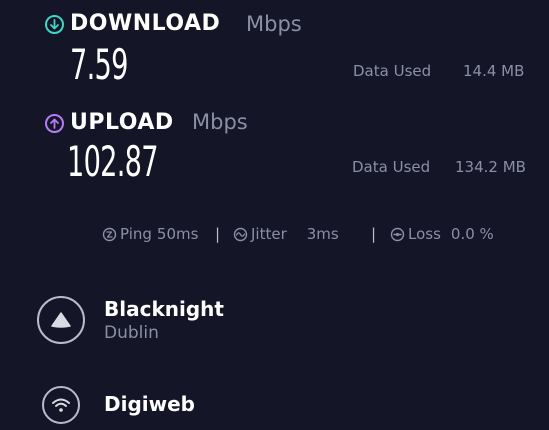 The height and width of the screenshot is (430, 549). What do you see at coordinates (164, 309) in the screenshot?
I see `server-name: Blacknight` at bounding box center [164, 309].